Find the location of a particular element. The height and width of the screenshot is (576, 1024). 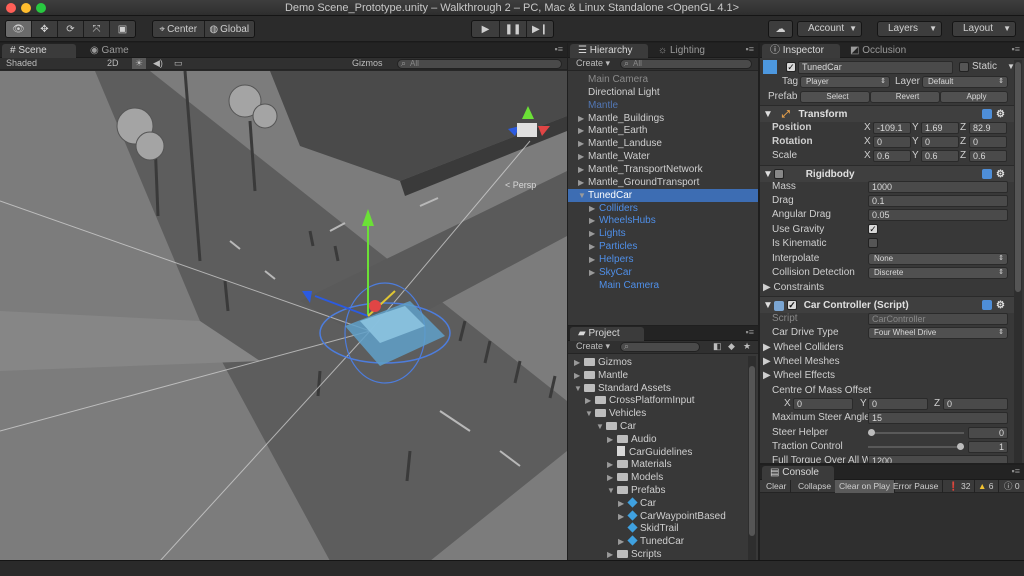

rect-tool-button: ▣ is located at coordinates (122, 29).